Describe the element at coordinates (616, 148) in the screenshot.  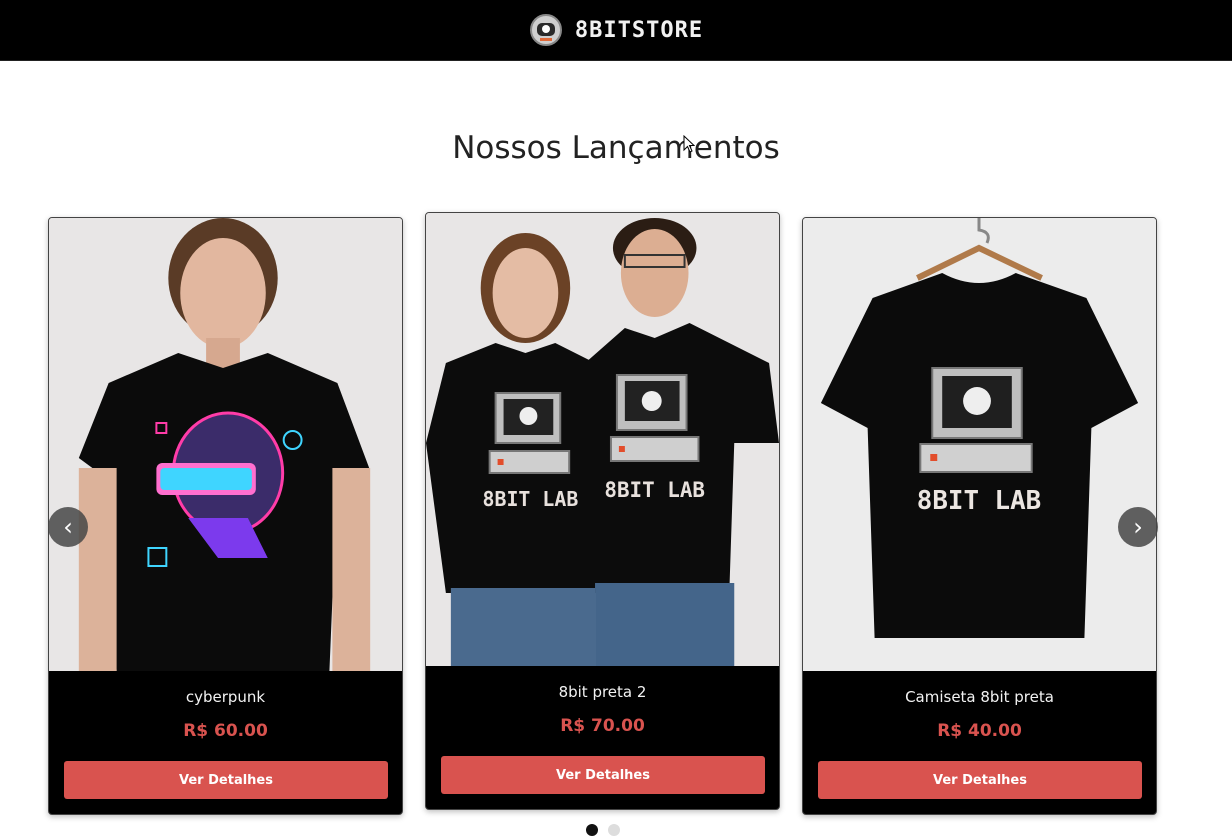
I see `page-title: Nossos Lançamentos` at that location.